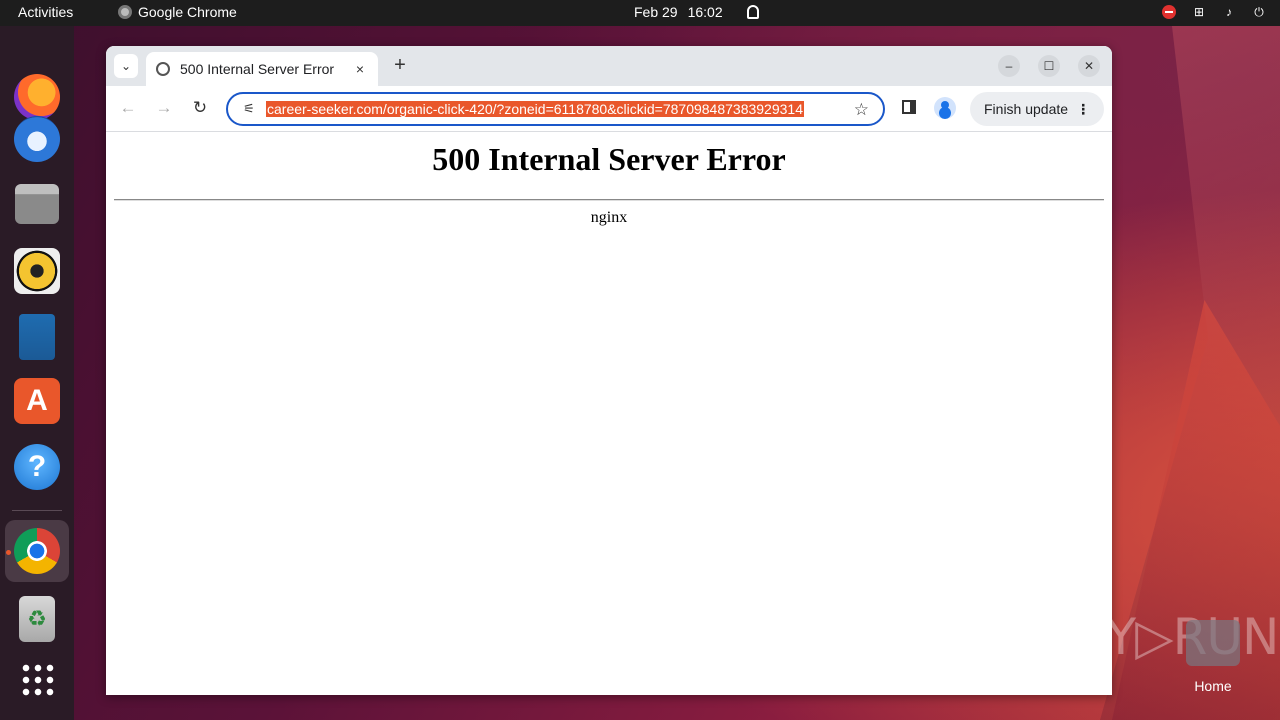 Image resolution: width=1280 pixels, height=720 pixels. I want to click on home-folder-icon, so click(1213, 643).